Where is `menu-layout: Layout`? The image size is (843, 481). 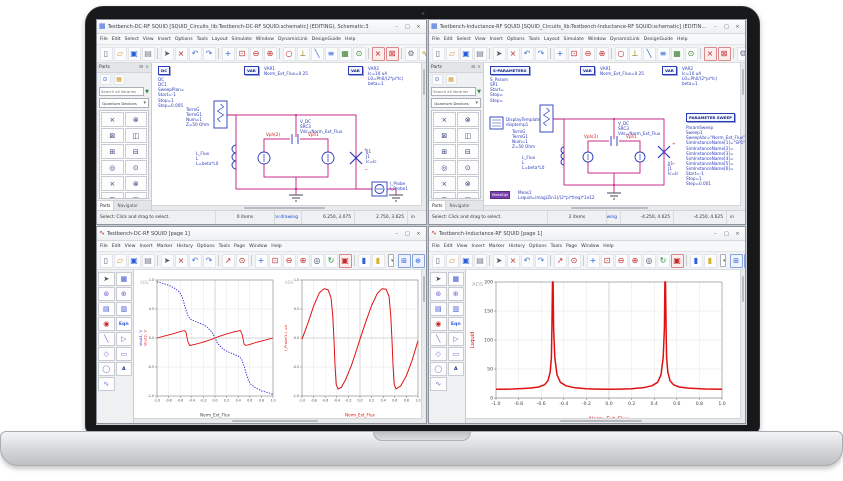
menu-layout: Layout is located at coordinates (552, 39).